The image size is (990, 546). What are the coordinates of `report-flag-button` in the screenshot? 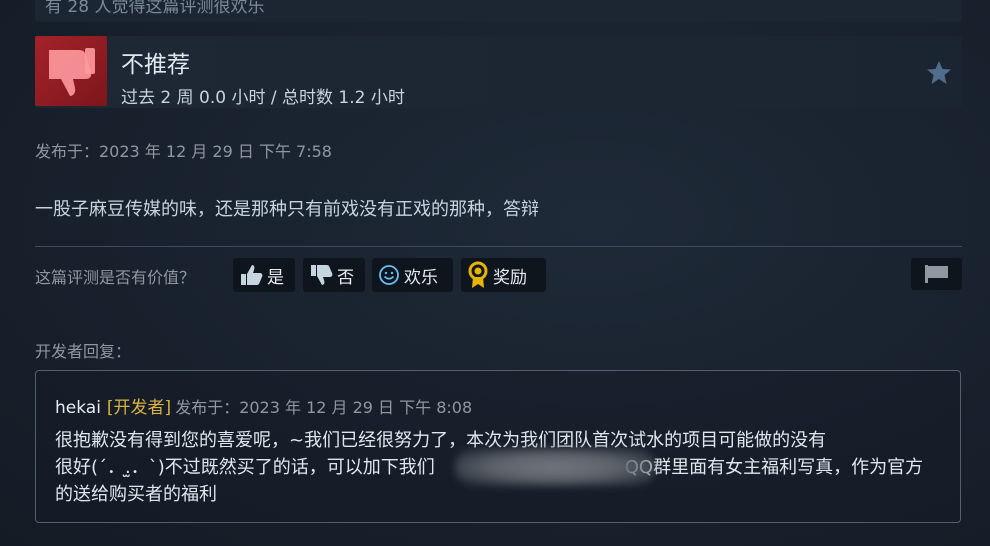 It's located at (936, 274).